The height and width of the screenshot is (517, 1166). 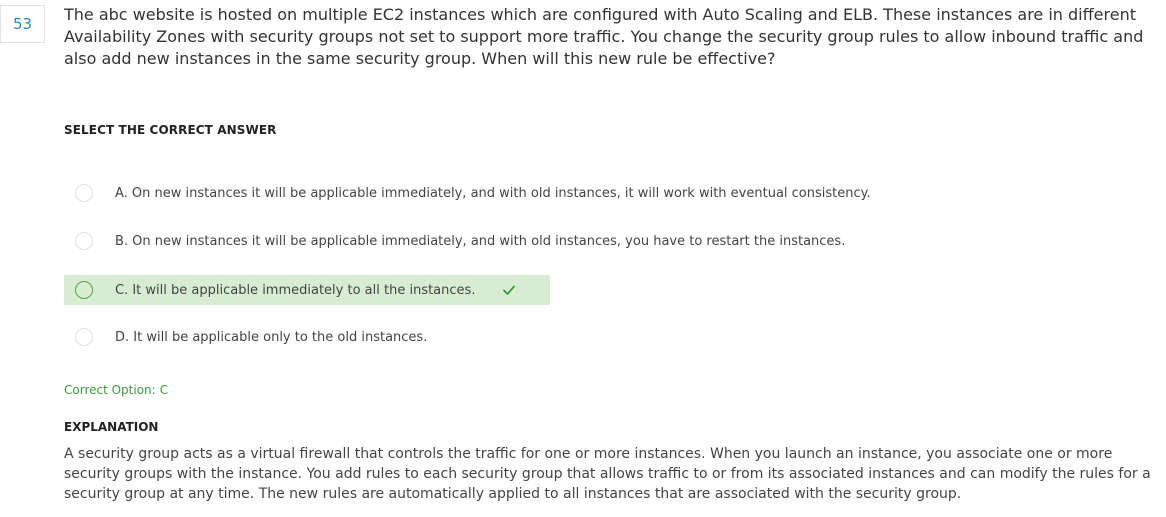 I want to click on radio-button-a, so click(x=84, y=193).